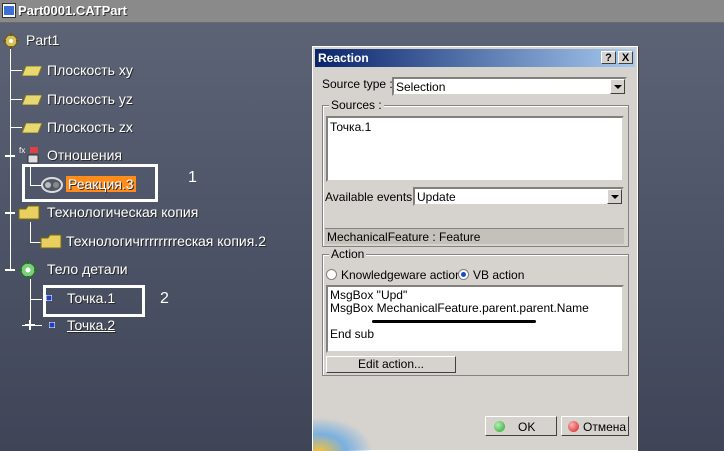 This screenshot has height=451, width=724. What do you see at coordinates (527, 427) in the screenshot?
I see `ok-label: OK` at bounding box center [527, 427].